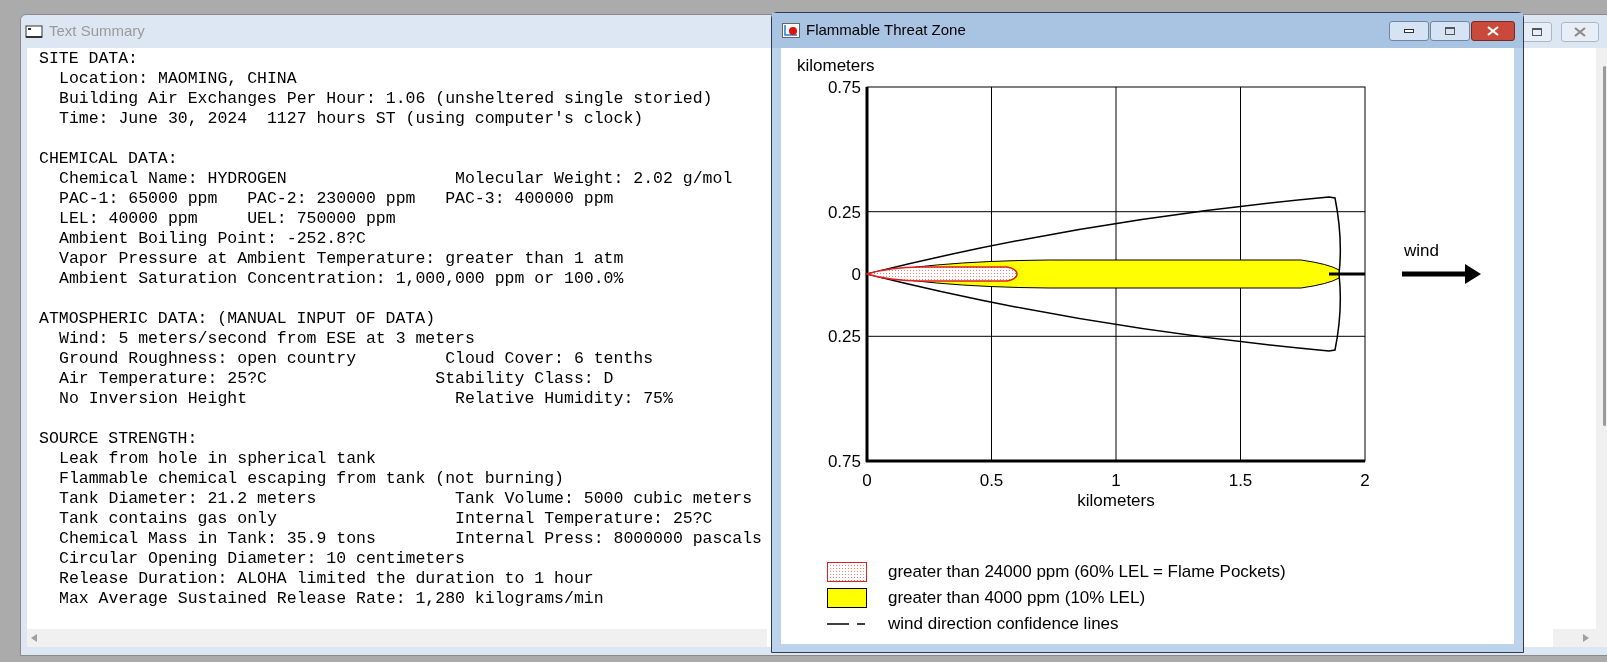 This screenshot has width=1607, height=662. I want to click on scroll-thumb, so click(1604, 246).